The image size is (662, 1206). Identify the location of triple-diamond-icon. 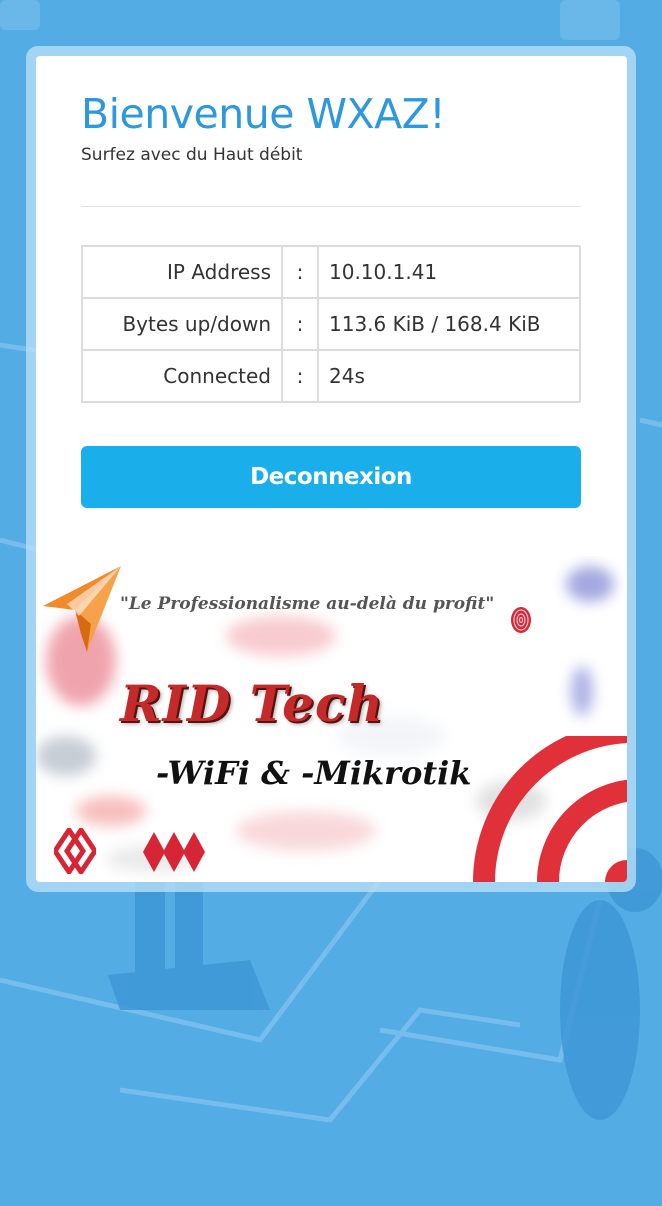
(174, 852).